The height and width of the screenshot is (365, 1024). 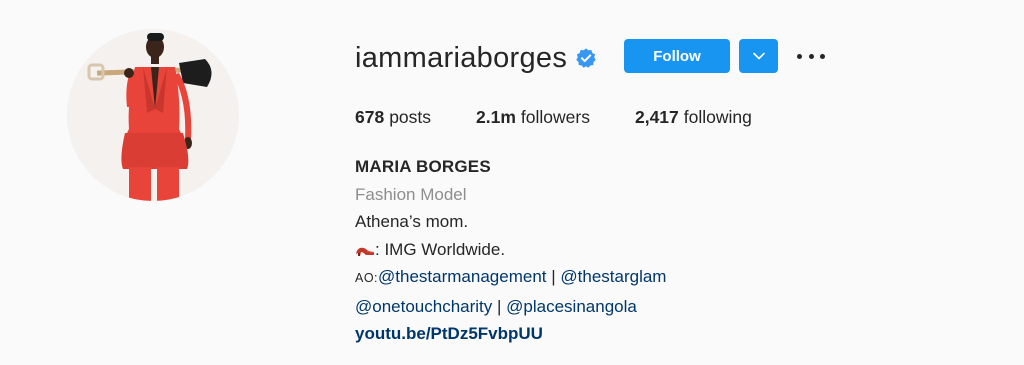 I want to click on chevron-down-icon, so click(x=758, y=56).